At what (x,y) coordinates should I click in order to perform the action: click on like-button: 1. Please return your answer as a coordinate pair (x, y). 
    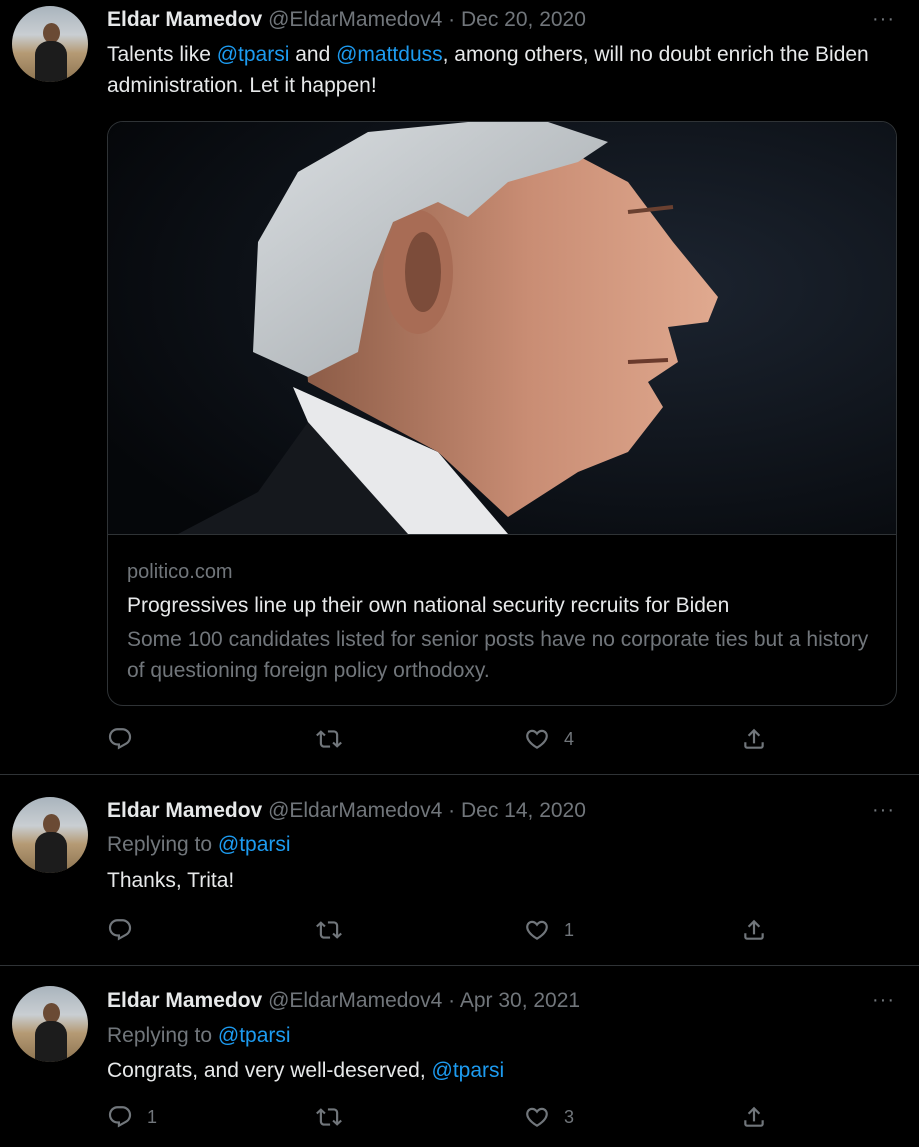
    Looking at the image, I should click on (549, 930).